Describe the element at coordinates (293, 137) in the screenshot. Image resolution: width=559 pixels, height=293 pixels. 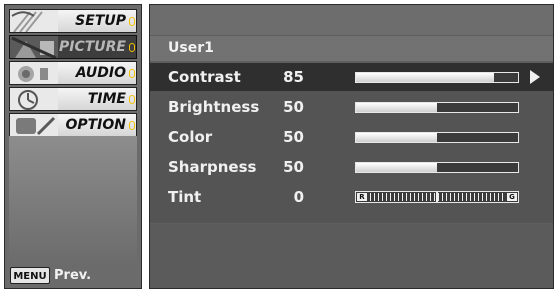
I see `setting-value-color: 50` at that location.